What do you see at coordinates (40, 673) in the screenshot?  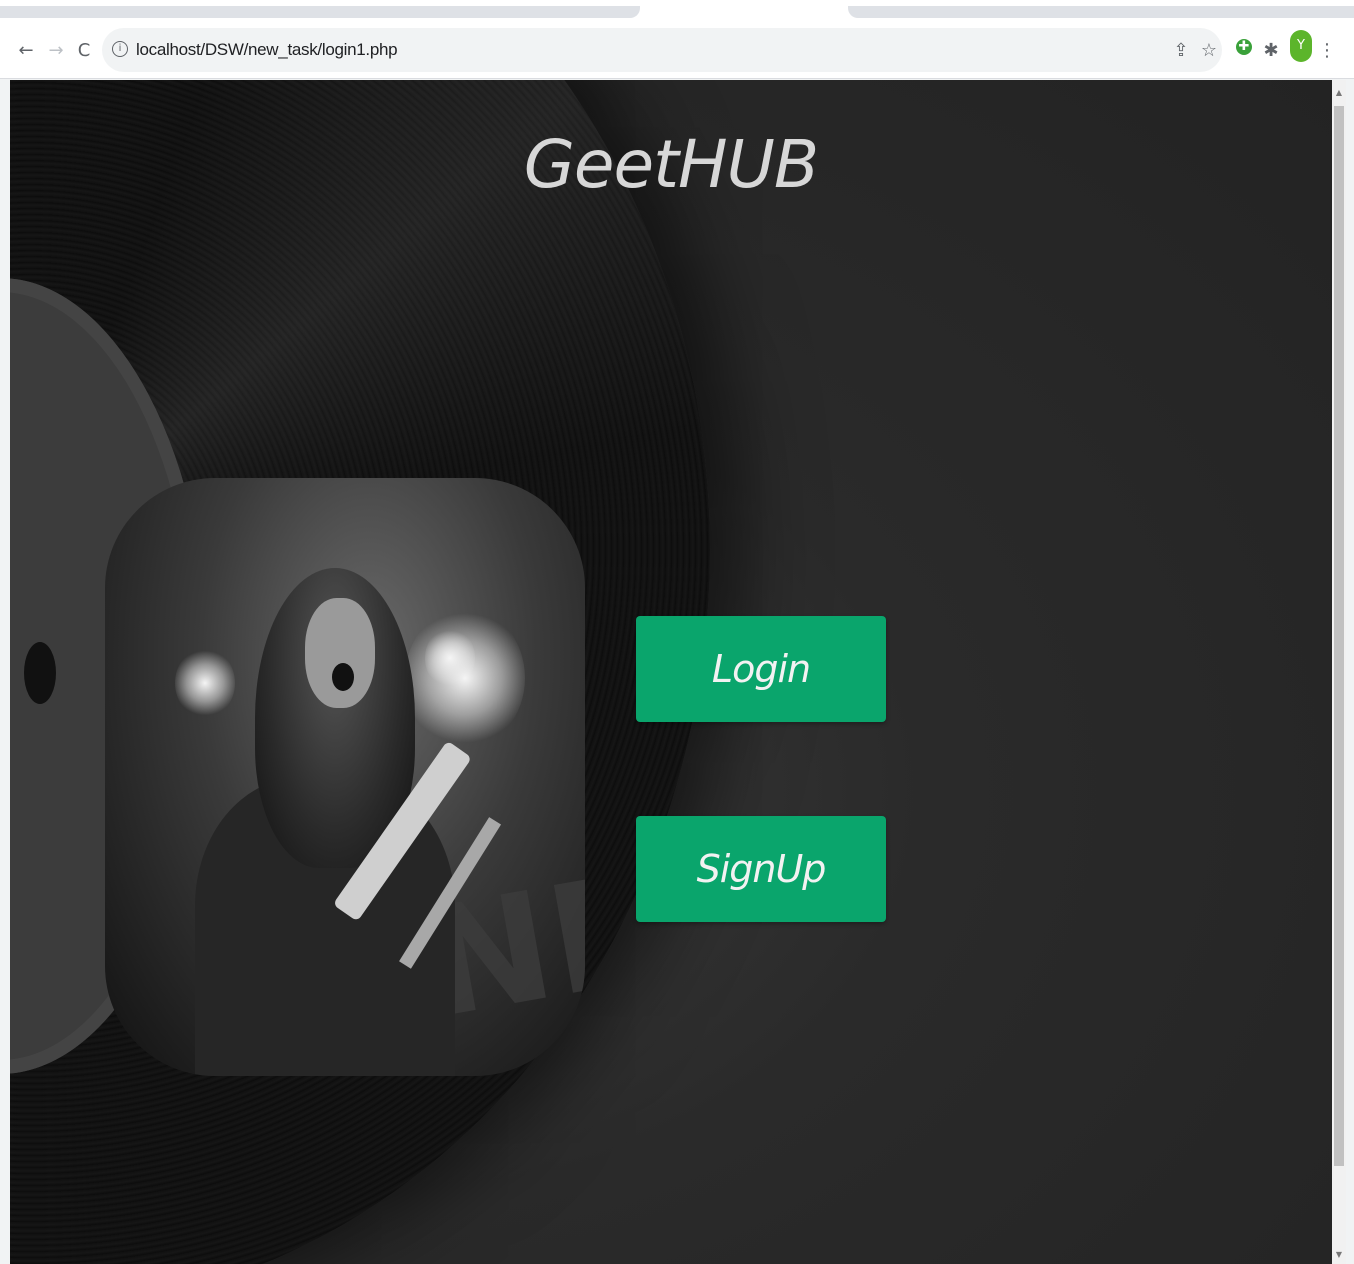 I see `record-spindle` at bounding box center [40, 673].